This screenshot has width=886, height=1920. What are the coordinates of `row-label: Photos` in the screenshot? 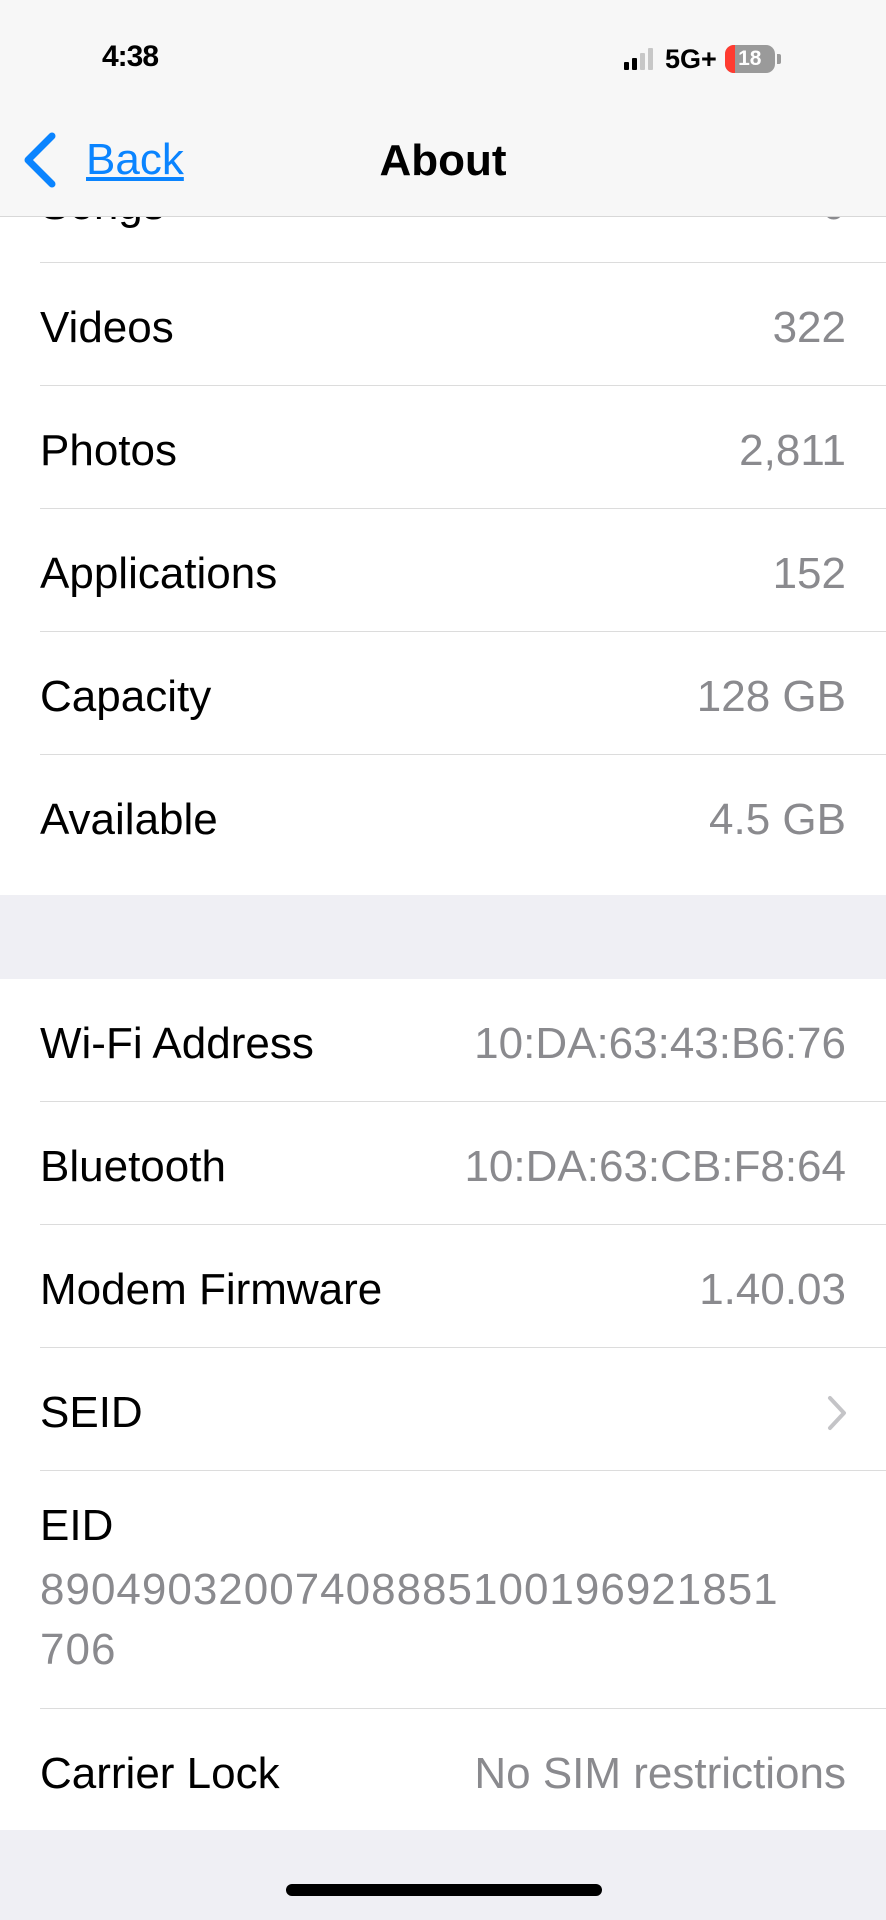 It's located at (108, 450).